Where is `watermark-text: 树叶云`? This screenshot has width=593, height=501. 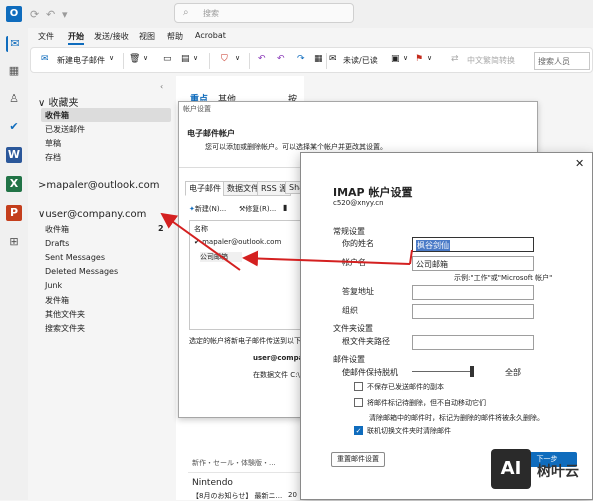 watermark-text: 树叶云 is located at coordinates (558, 472).